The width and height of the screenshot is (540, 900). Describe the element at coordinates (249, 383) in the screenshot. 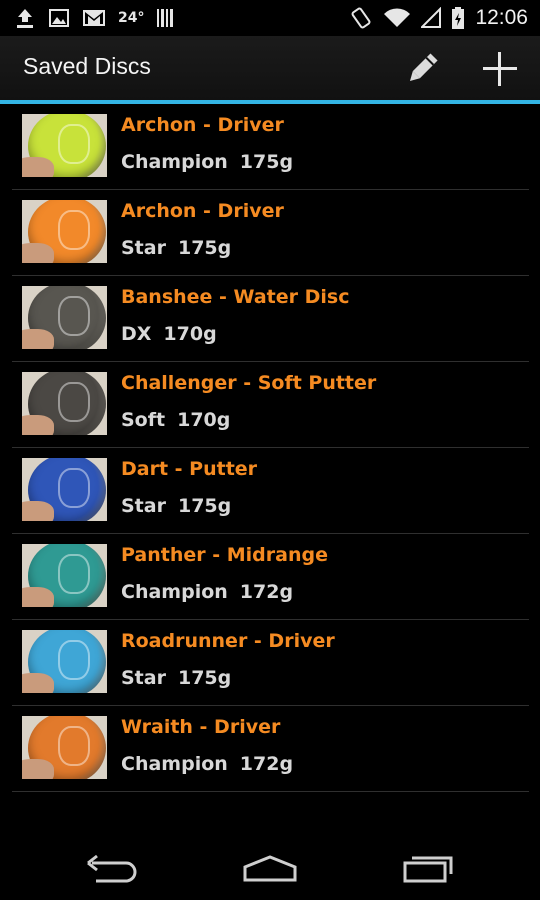

I see `disc-name: Challenger - Soft Putter` at that location.